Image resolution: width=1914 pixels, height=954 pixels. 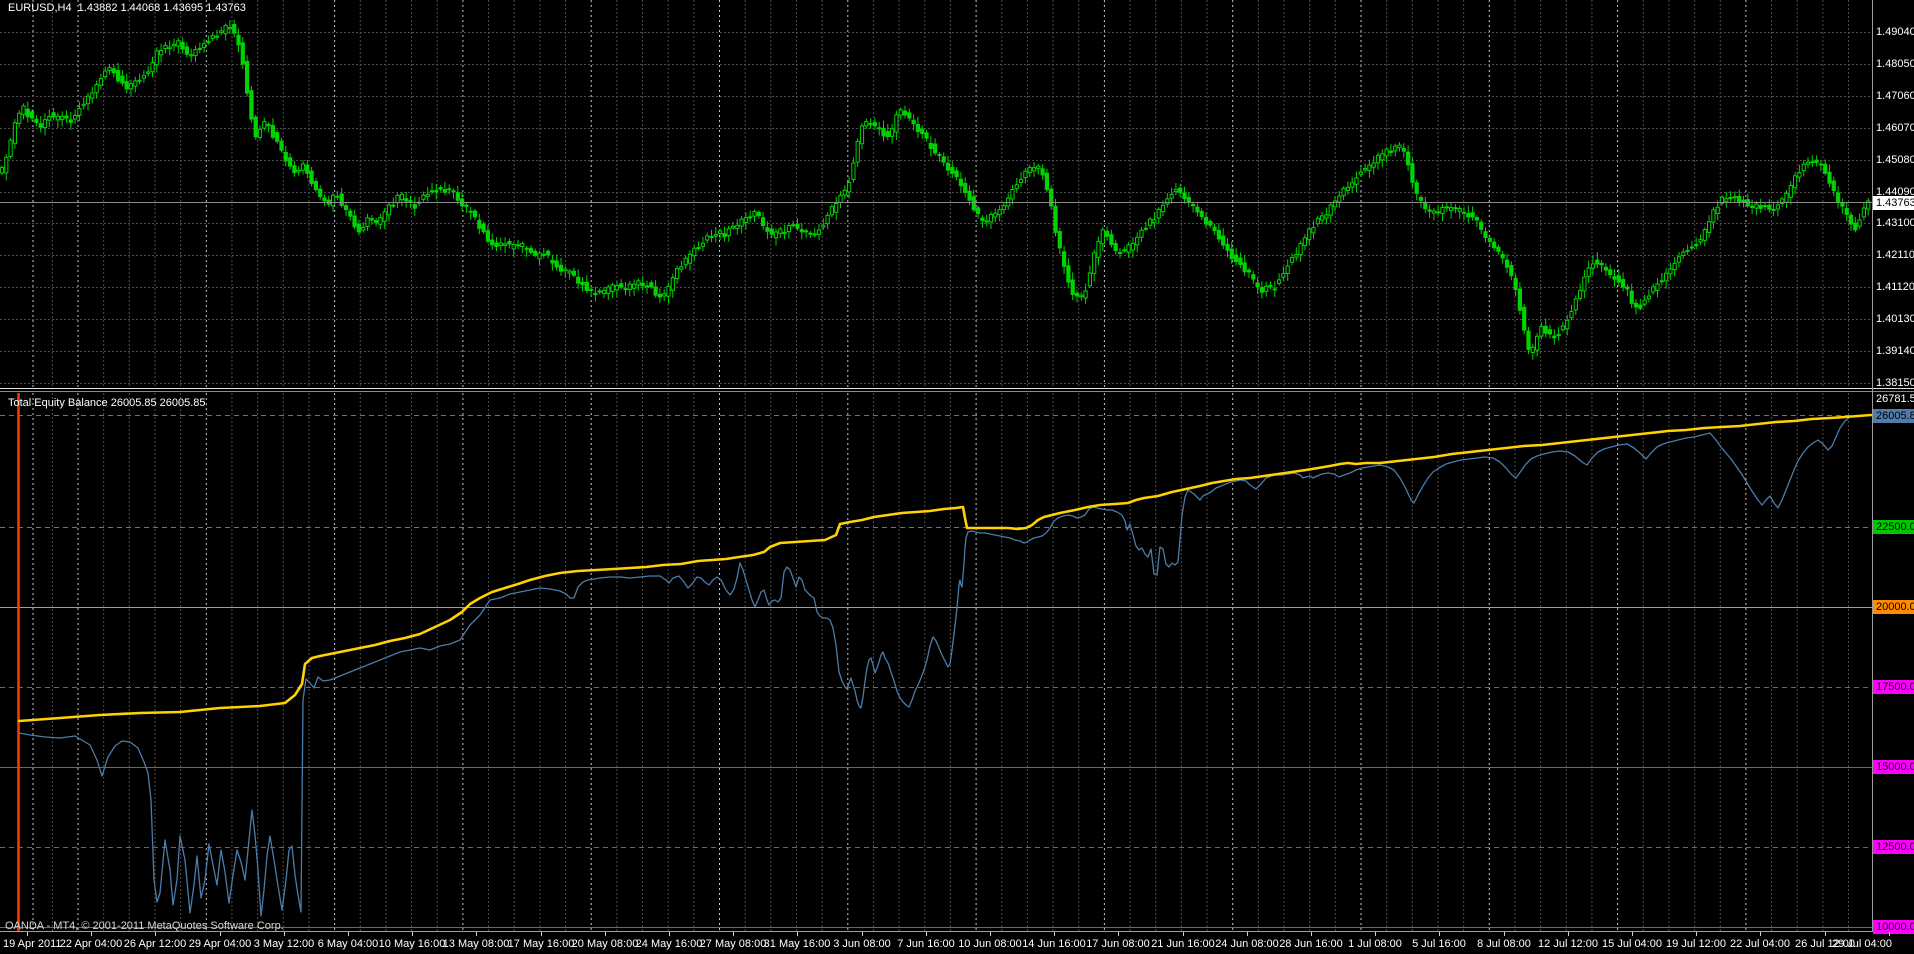 What do you see at coordinates (541, 944) in the screenshot?
I see `time-label: 17 May 16:00` at bounding box center [541, 944].